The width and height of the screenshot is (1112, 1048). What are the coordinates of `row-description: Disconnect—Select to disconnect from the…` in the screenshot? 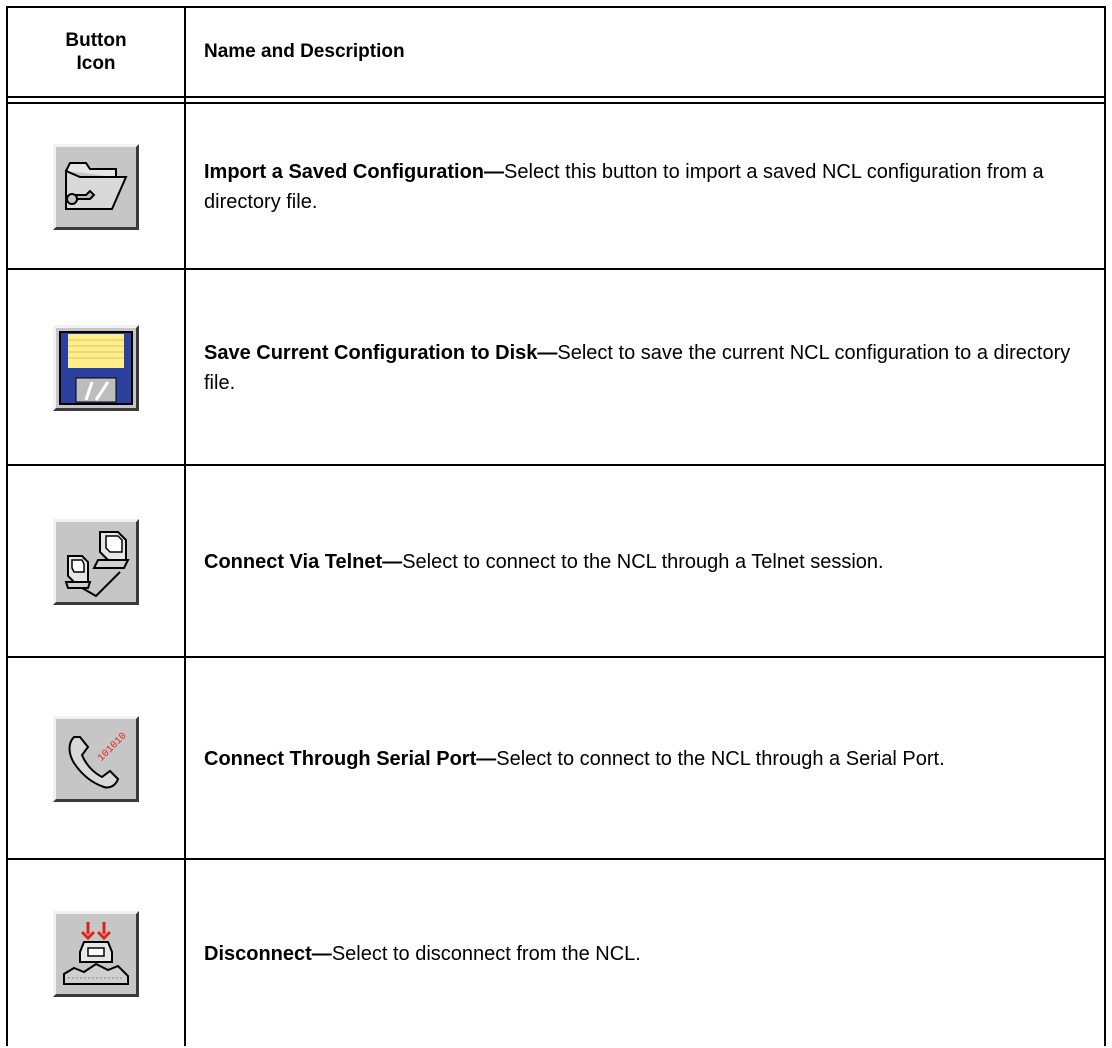 It's located at (649, 954).